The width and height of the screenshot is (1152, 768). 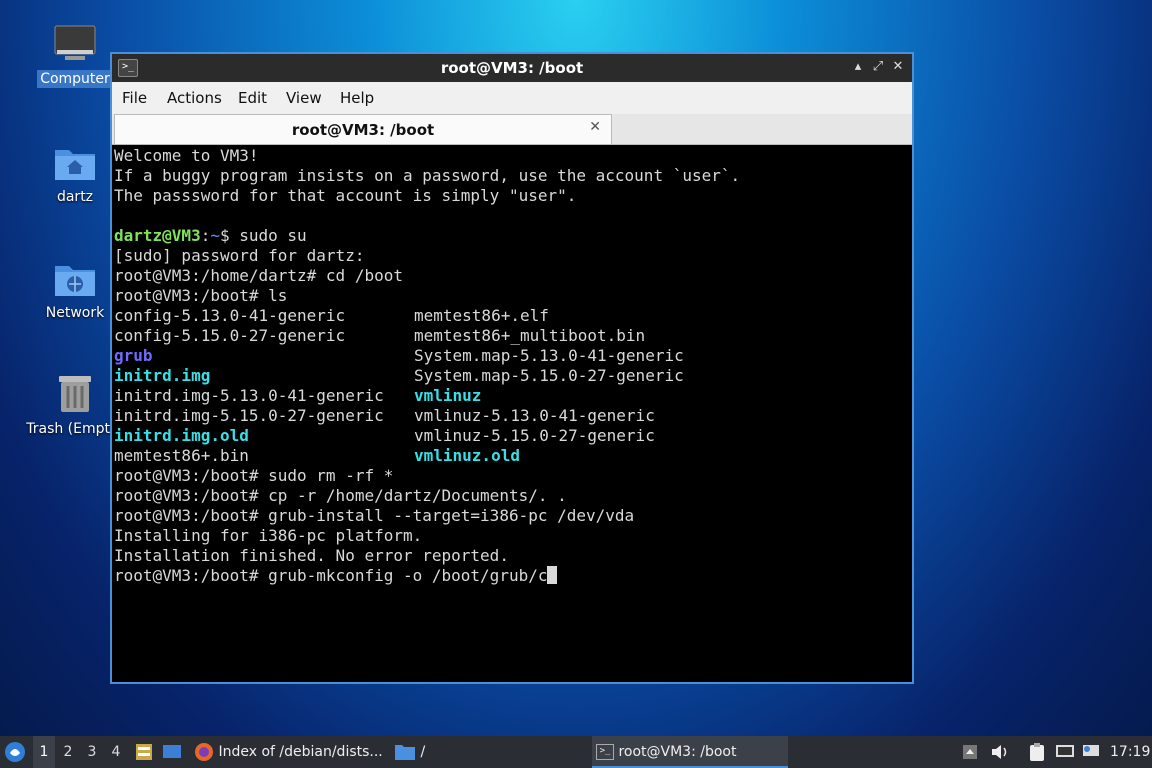 What do you see at coordinates (252, 98) in the screenshot?
I see `menu-edit: Edit` at bounding box center [252, 98].